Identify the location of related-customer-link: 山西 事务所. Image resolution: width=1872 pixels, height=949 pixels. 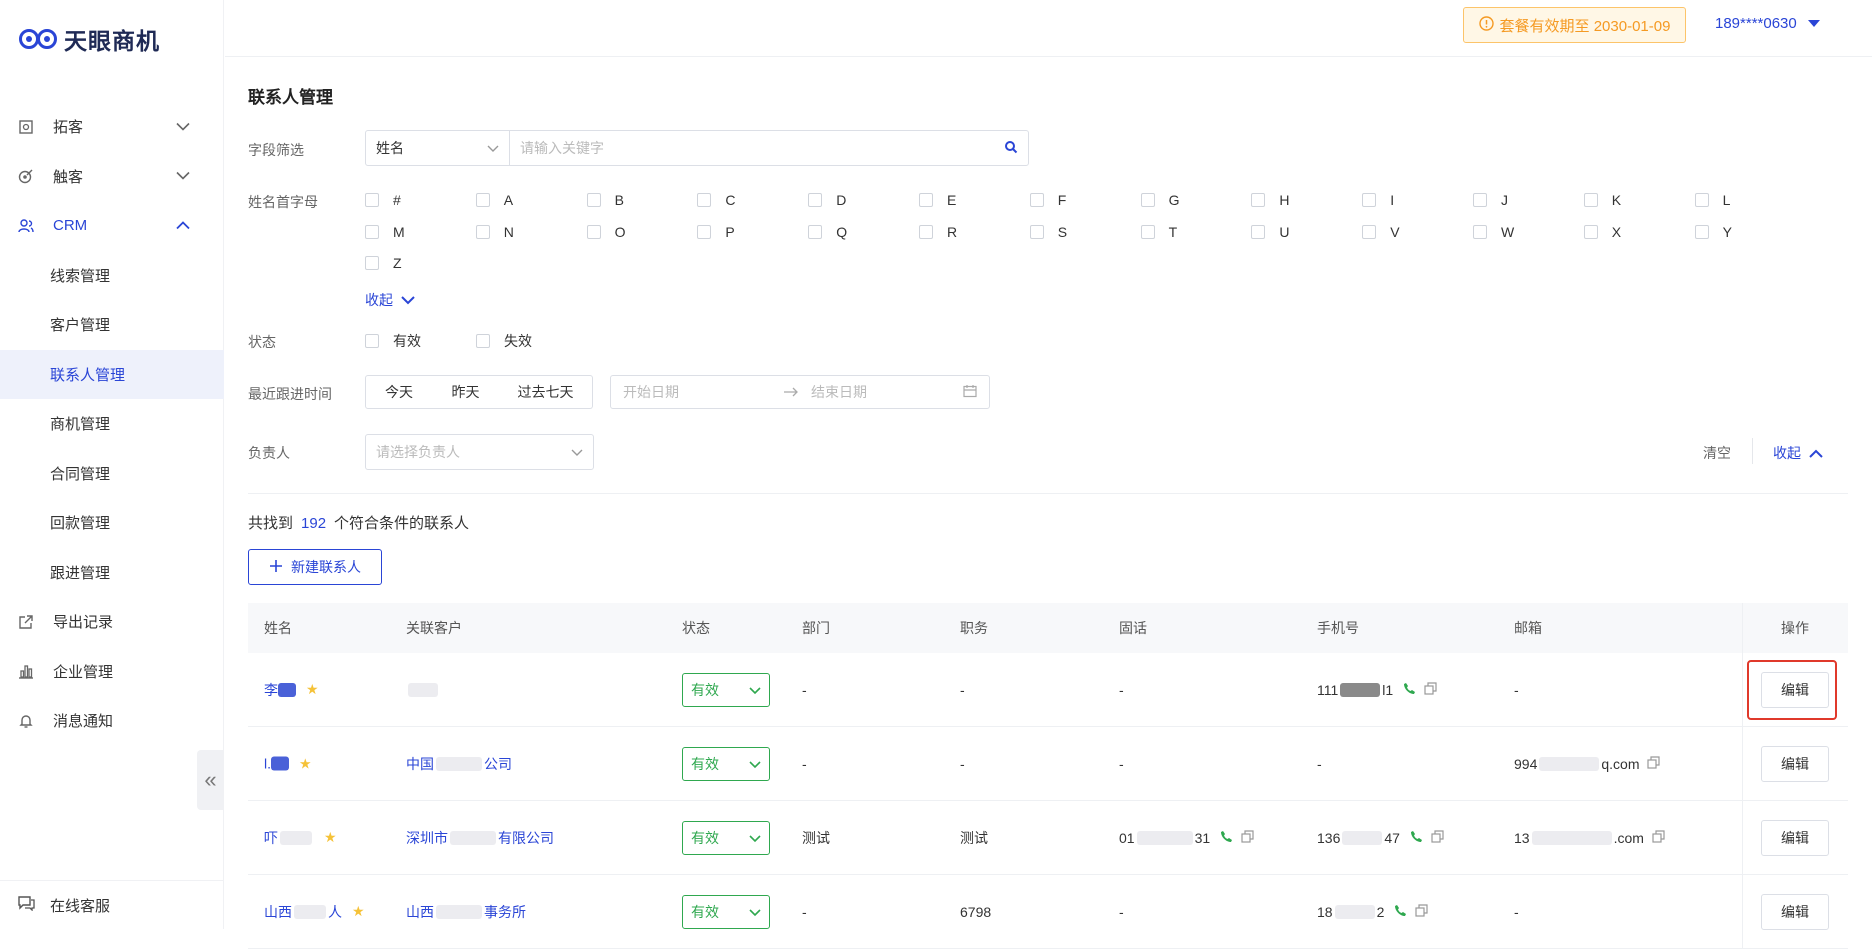
(466, 912).